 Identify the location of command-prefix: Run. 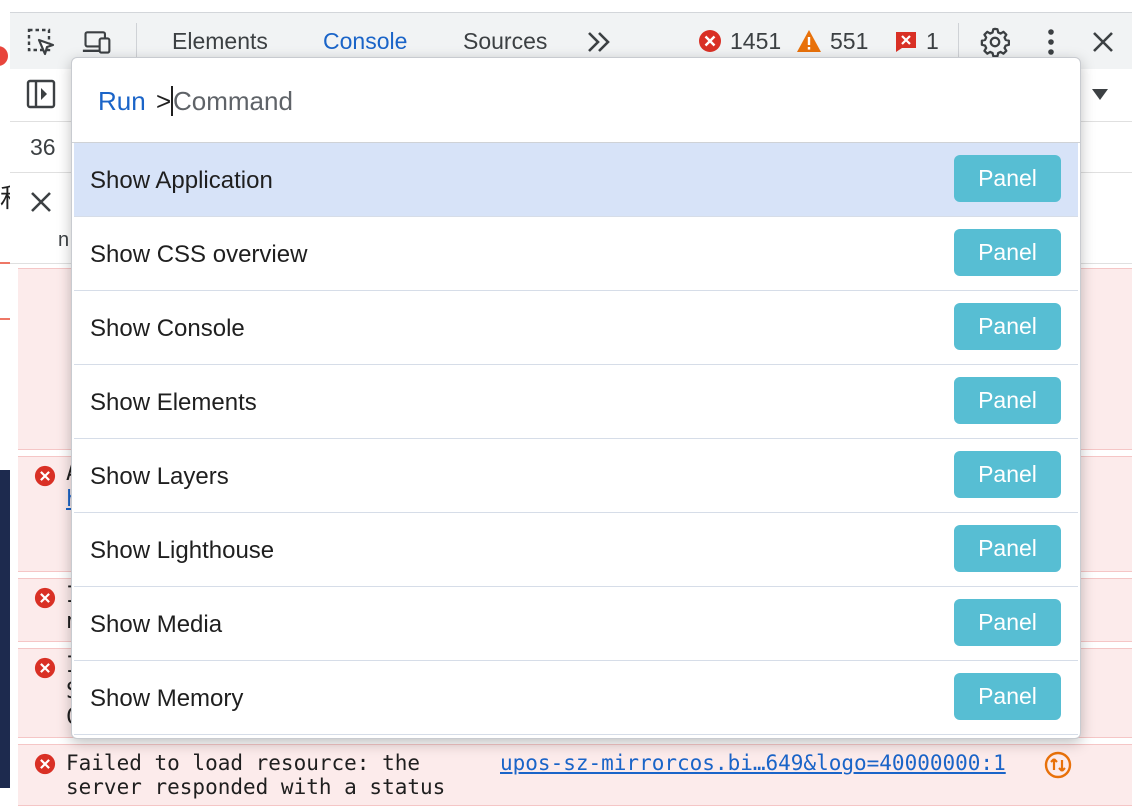
(122, 101).